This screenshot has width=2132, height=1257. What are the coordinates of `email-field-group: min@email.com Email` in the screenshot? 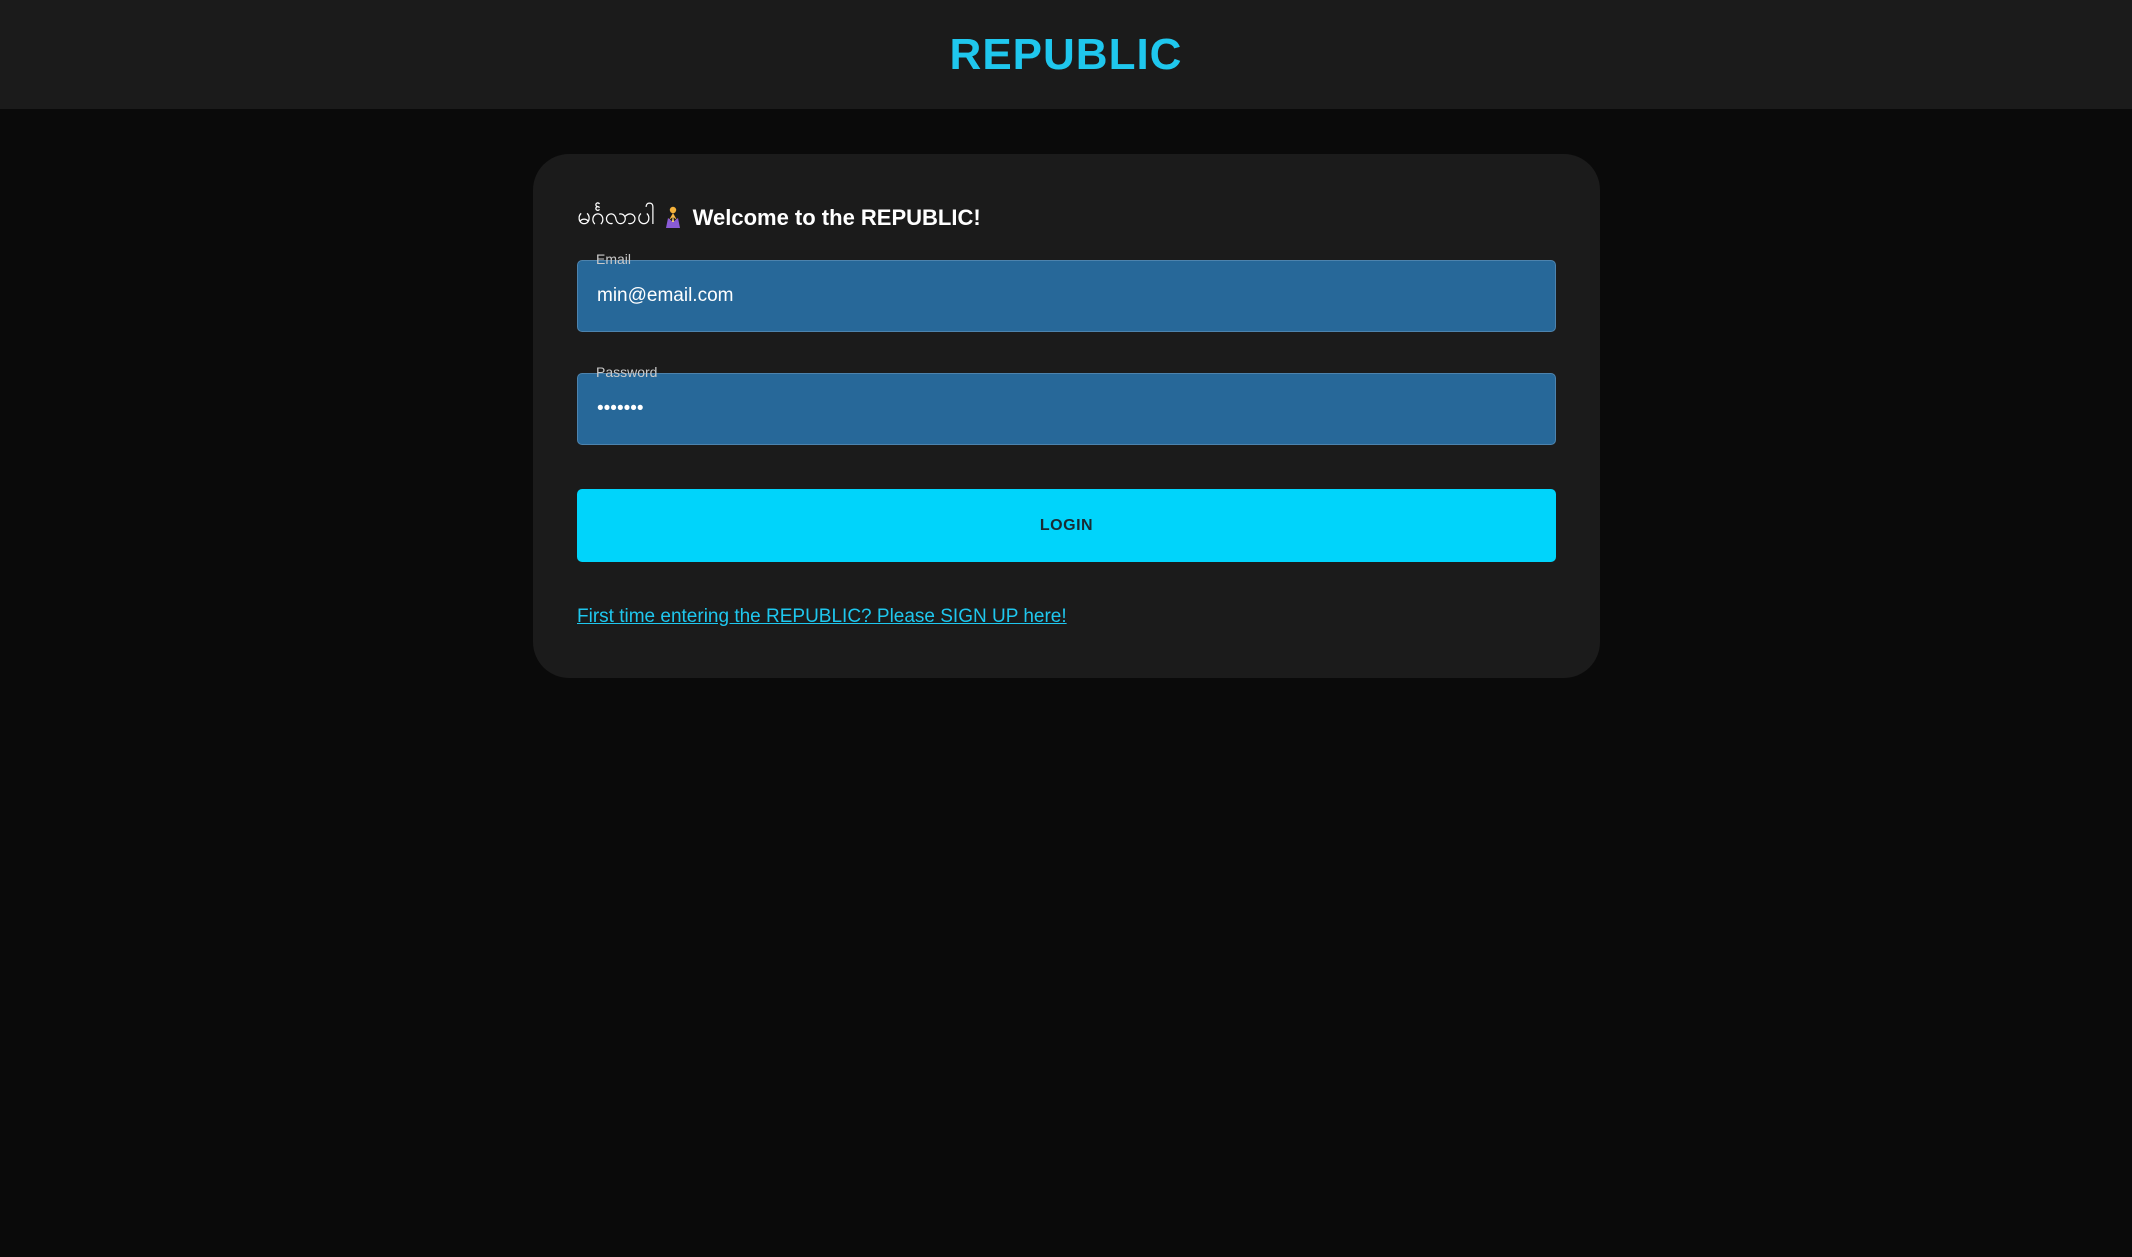 It's located at (1066, 291).